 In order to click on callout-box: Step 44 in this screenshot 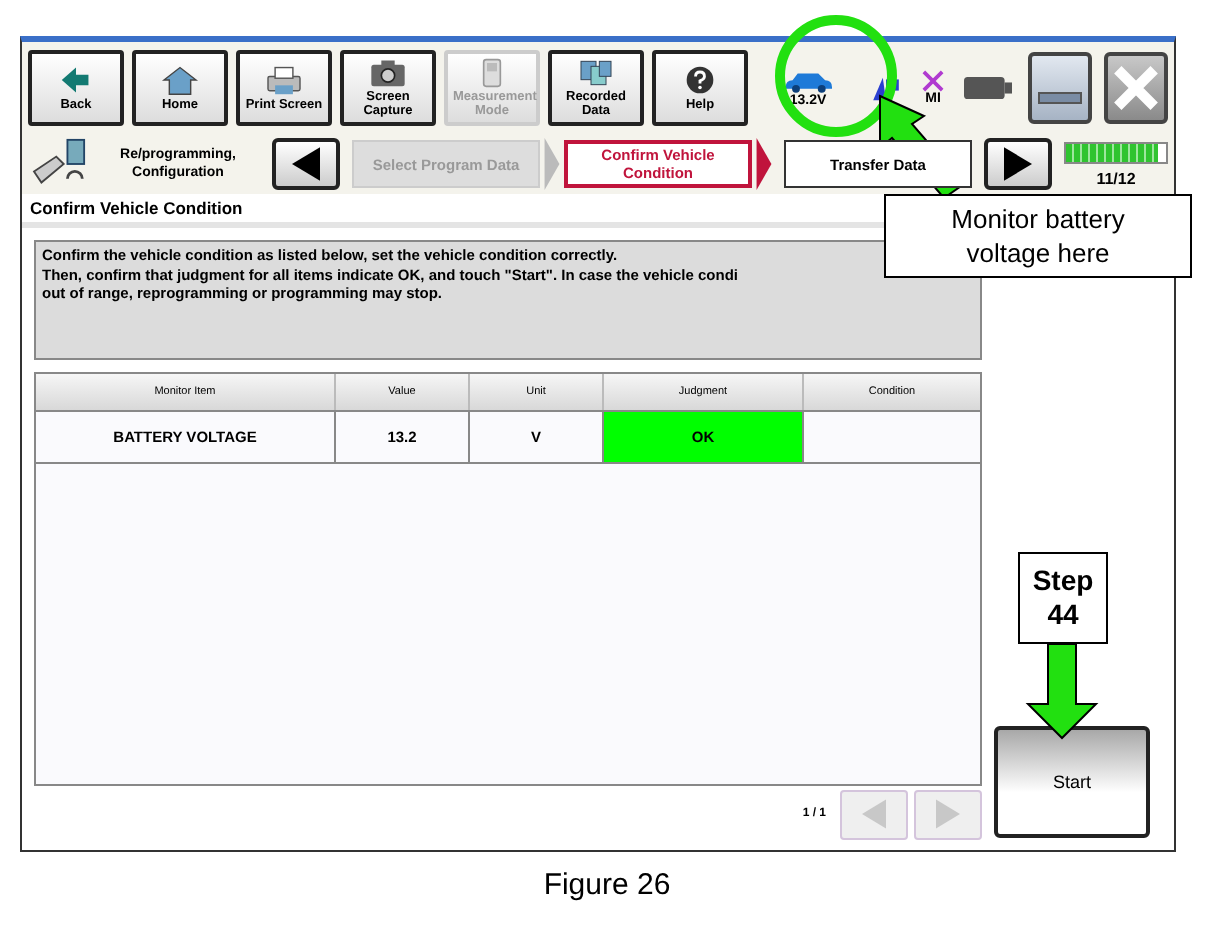, I will do `click(1063, 598)`.